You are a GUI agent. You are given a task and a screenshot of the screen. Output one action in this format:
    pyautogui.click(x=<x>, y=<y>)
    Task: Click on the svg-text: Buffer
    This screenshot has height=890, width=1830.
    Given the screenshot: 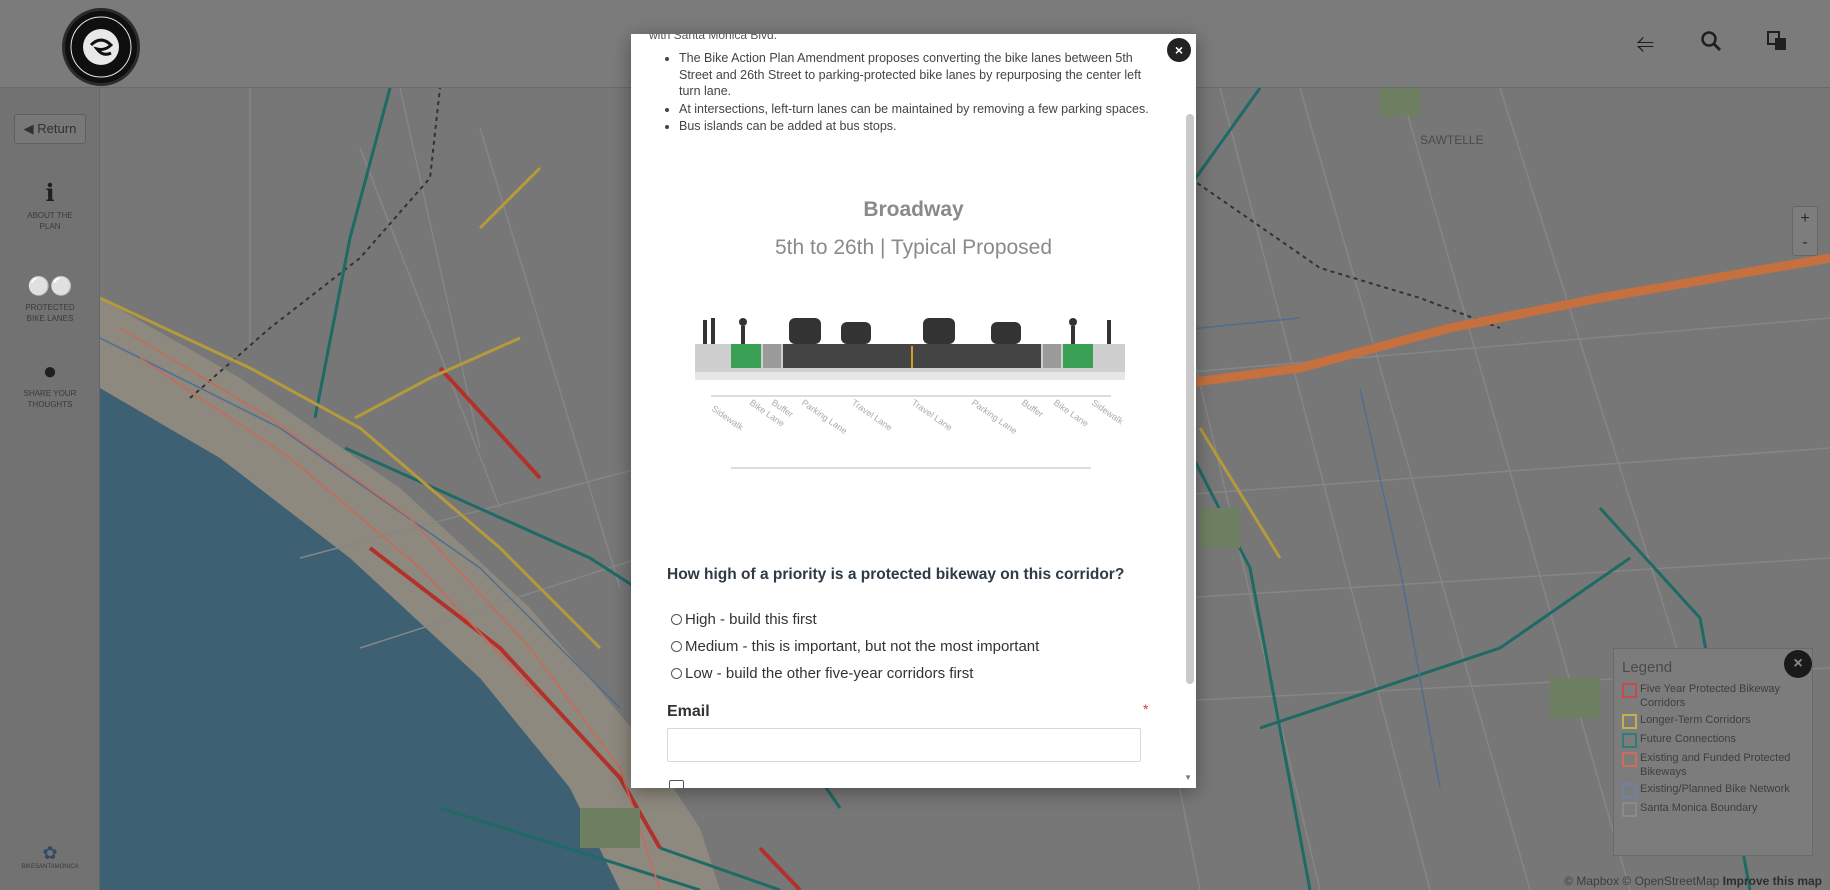 What is the action you would take?
    pyautogui.click(x=1032, y=408)
    